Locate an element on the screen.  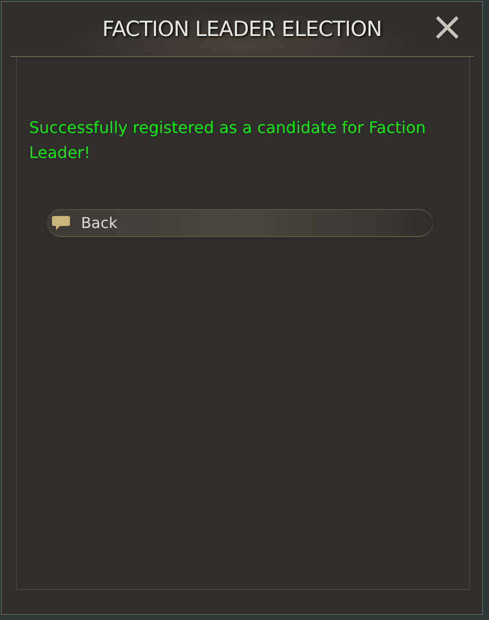
close-button: × is located at coordinates (447, 27).